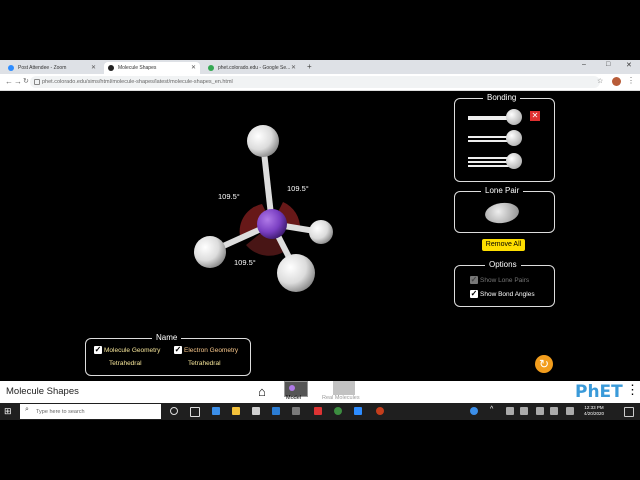 The image size is (640, 480). What do you see at coordinates (216, 411) in the screenshot?
I see `edge-icon` at bounding box center [216, 411].